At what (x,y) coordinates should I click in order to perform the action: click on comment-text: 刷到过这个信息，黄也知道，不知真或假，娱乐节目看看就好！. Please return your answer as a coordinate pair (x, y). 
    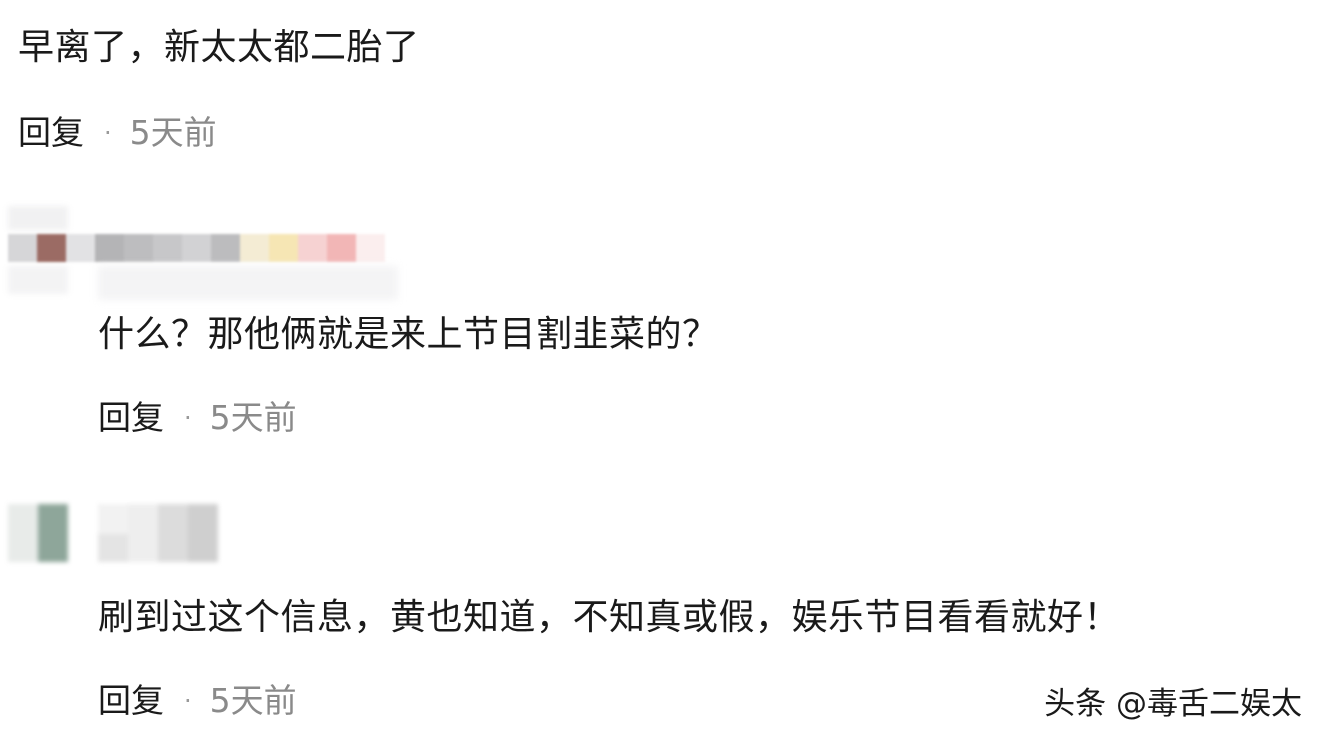
    Looking at the image, I should click on (609, 617).